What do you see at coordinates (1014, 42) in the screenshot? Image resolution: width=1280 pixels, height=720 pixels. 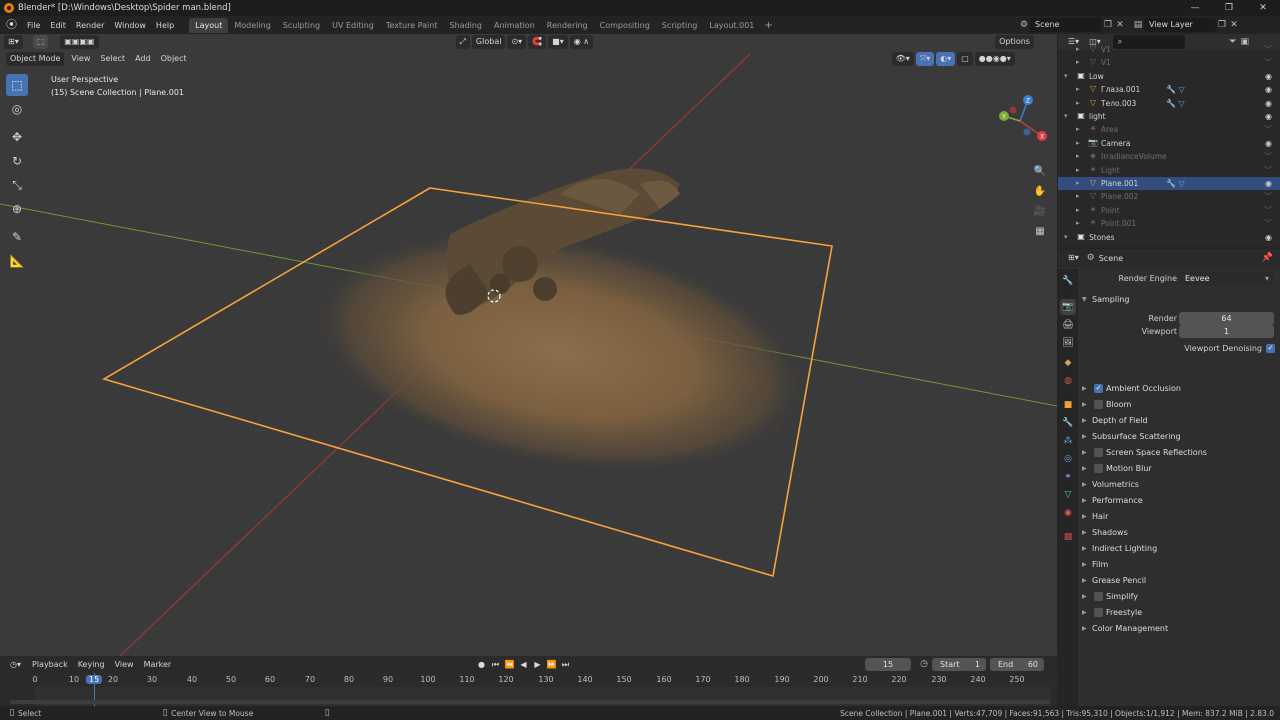 I see `options-dropdown: Options` at bounding box center [1014, 42].